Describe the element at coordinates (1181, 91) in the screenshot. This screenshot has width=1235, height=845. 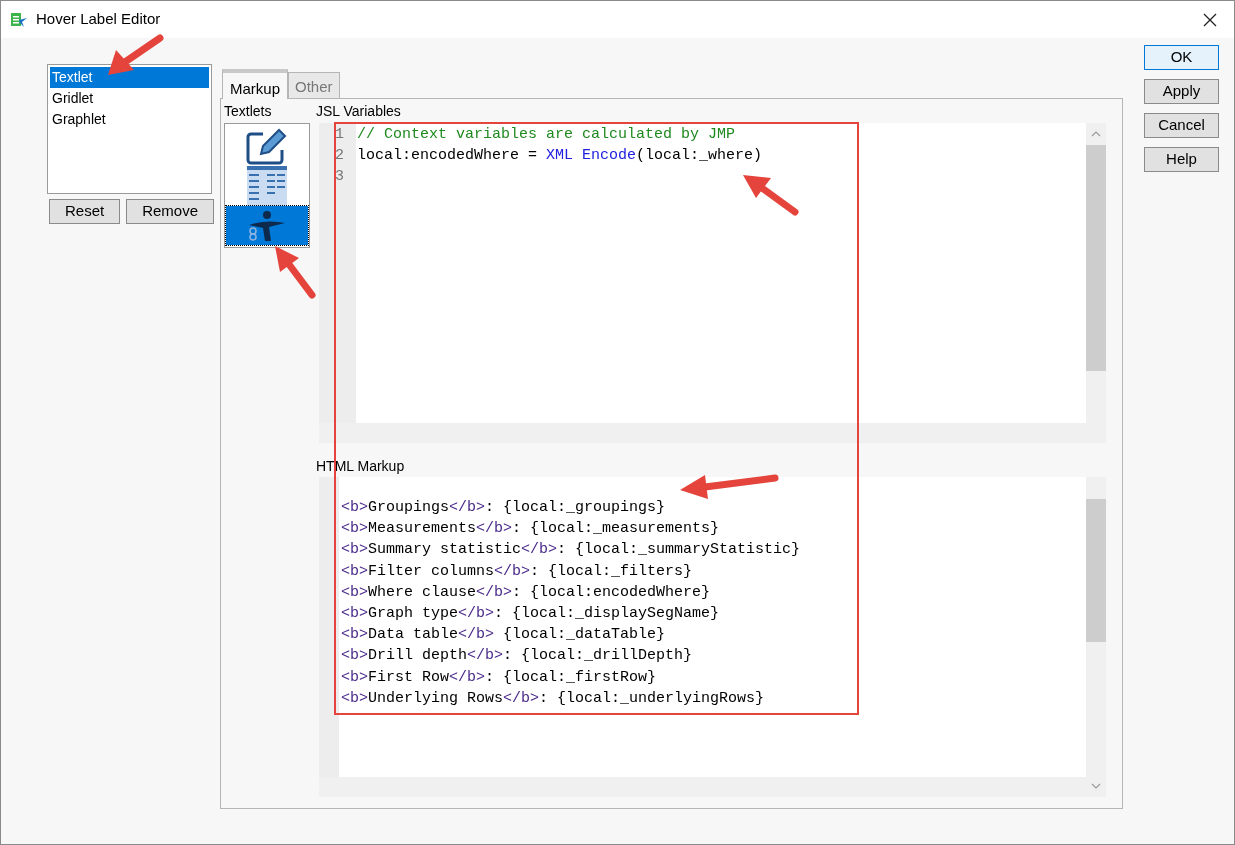
I see `dialog-button: Apply` at that location.